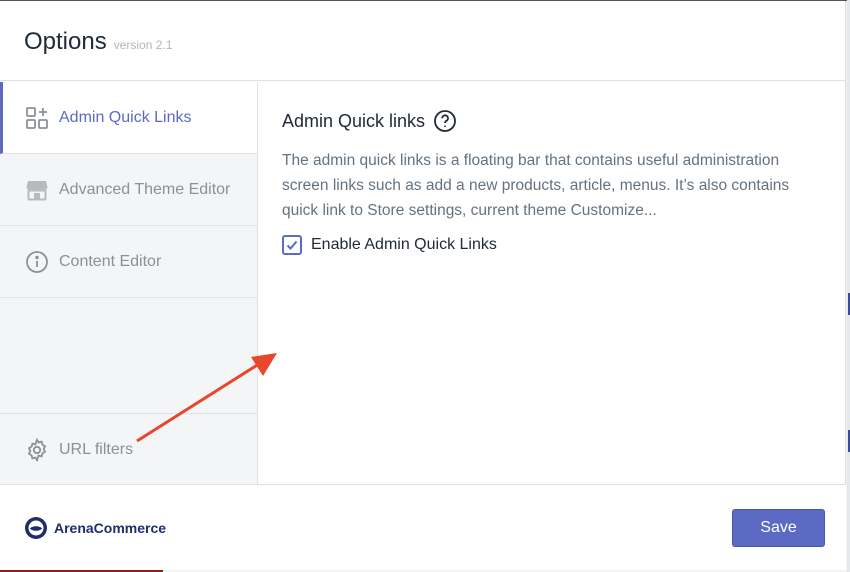  Describe the element at coordinates (37, 262) in the screenshot. I see `info-icon` at that location.